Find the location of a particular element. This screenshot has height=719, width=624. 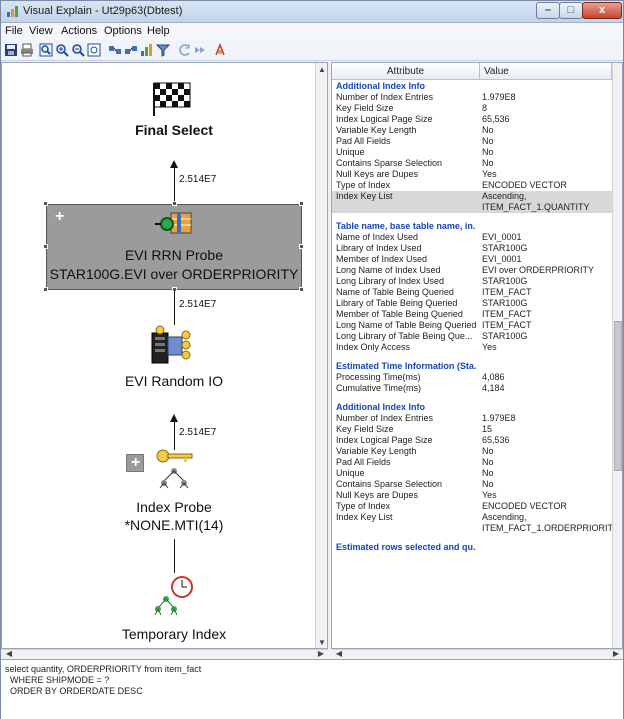

menu-view: View is located at coordinates (41, 31).